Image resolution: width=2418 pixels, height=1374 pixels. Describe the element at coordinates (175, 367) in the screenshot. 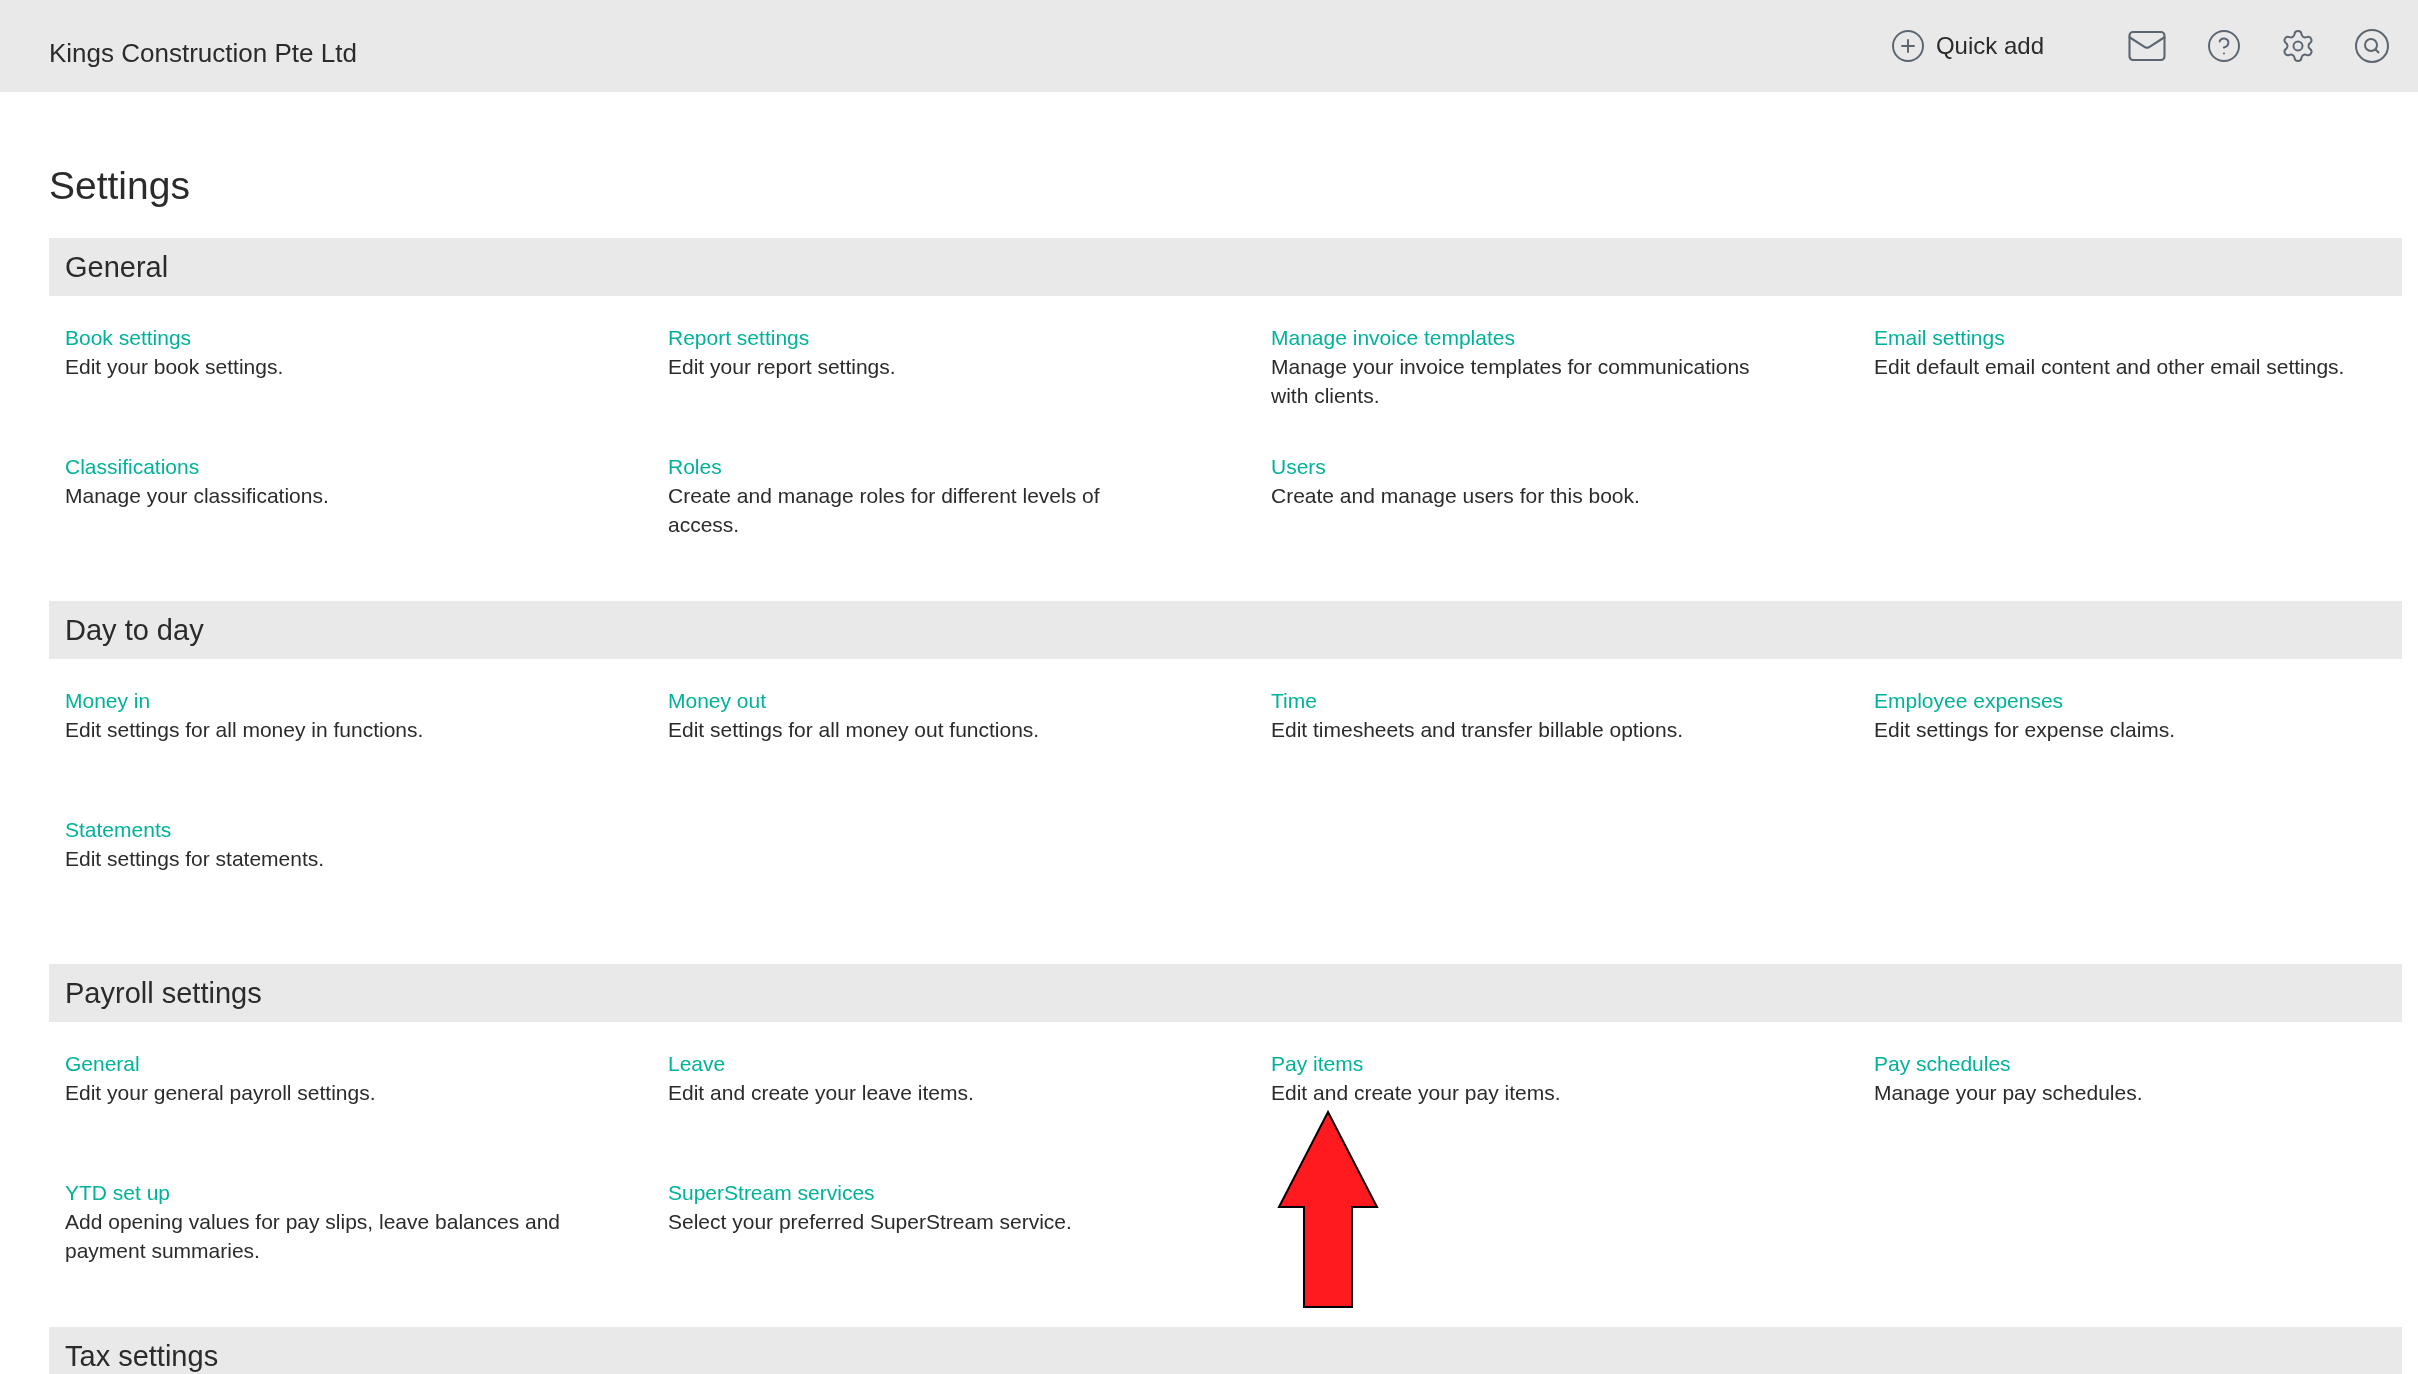

I see `settings-description: Edit your book settings.` at that location.